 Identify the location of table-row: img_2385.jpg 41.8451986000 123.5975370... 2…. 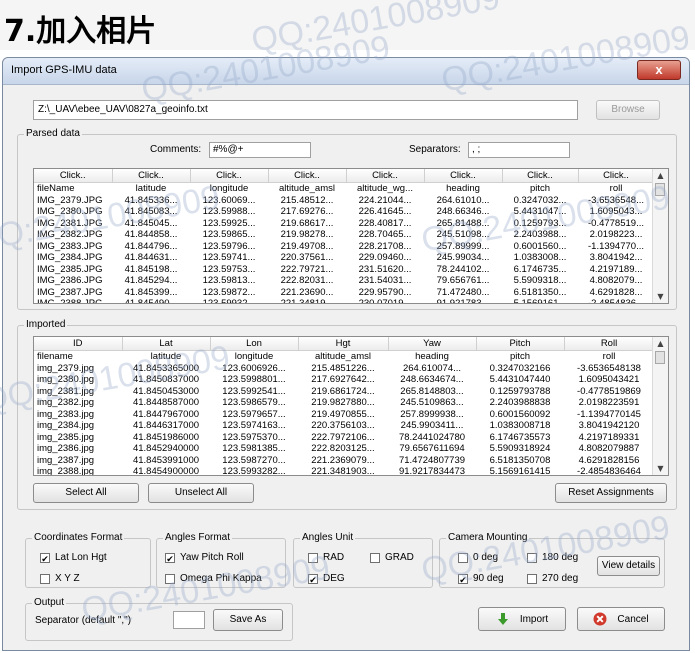
(344, 438).